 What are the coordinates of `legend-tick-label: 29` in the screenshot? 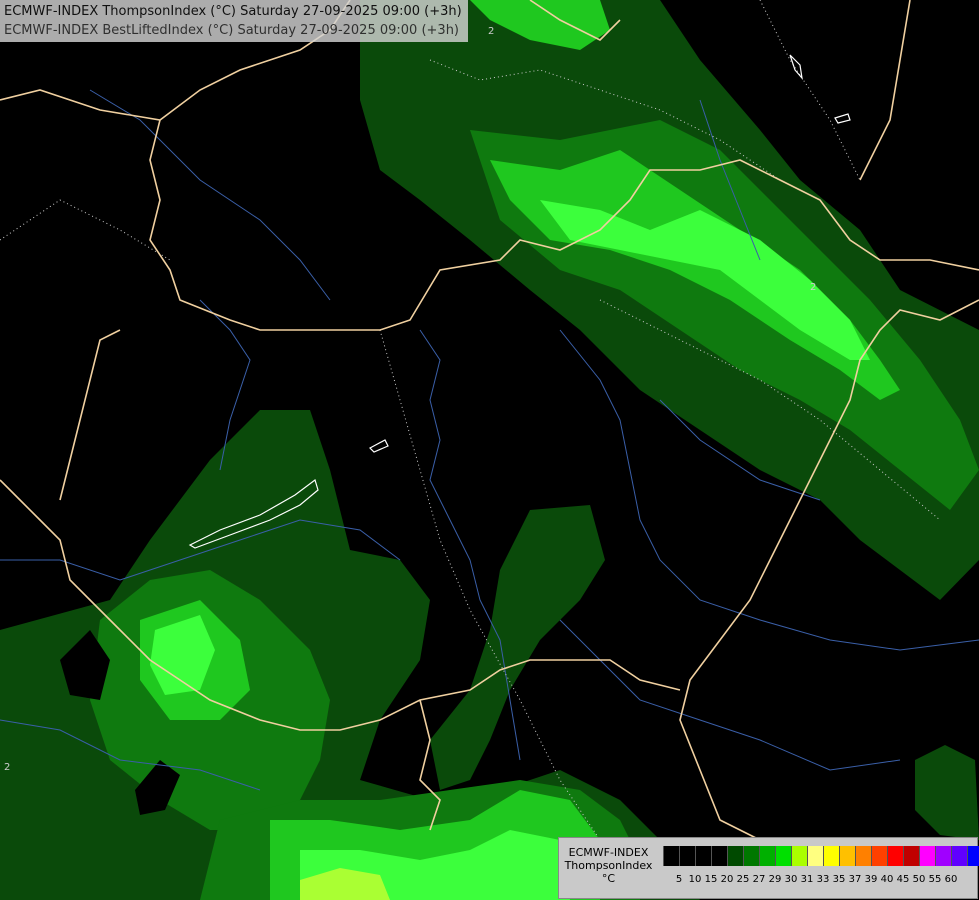 It's located at (775, 879).